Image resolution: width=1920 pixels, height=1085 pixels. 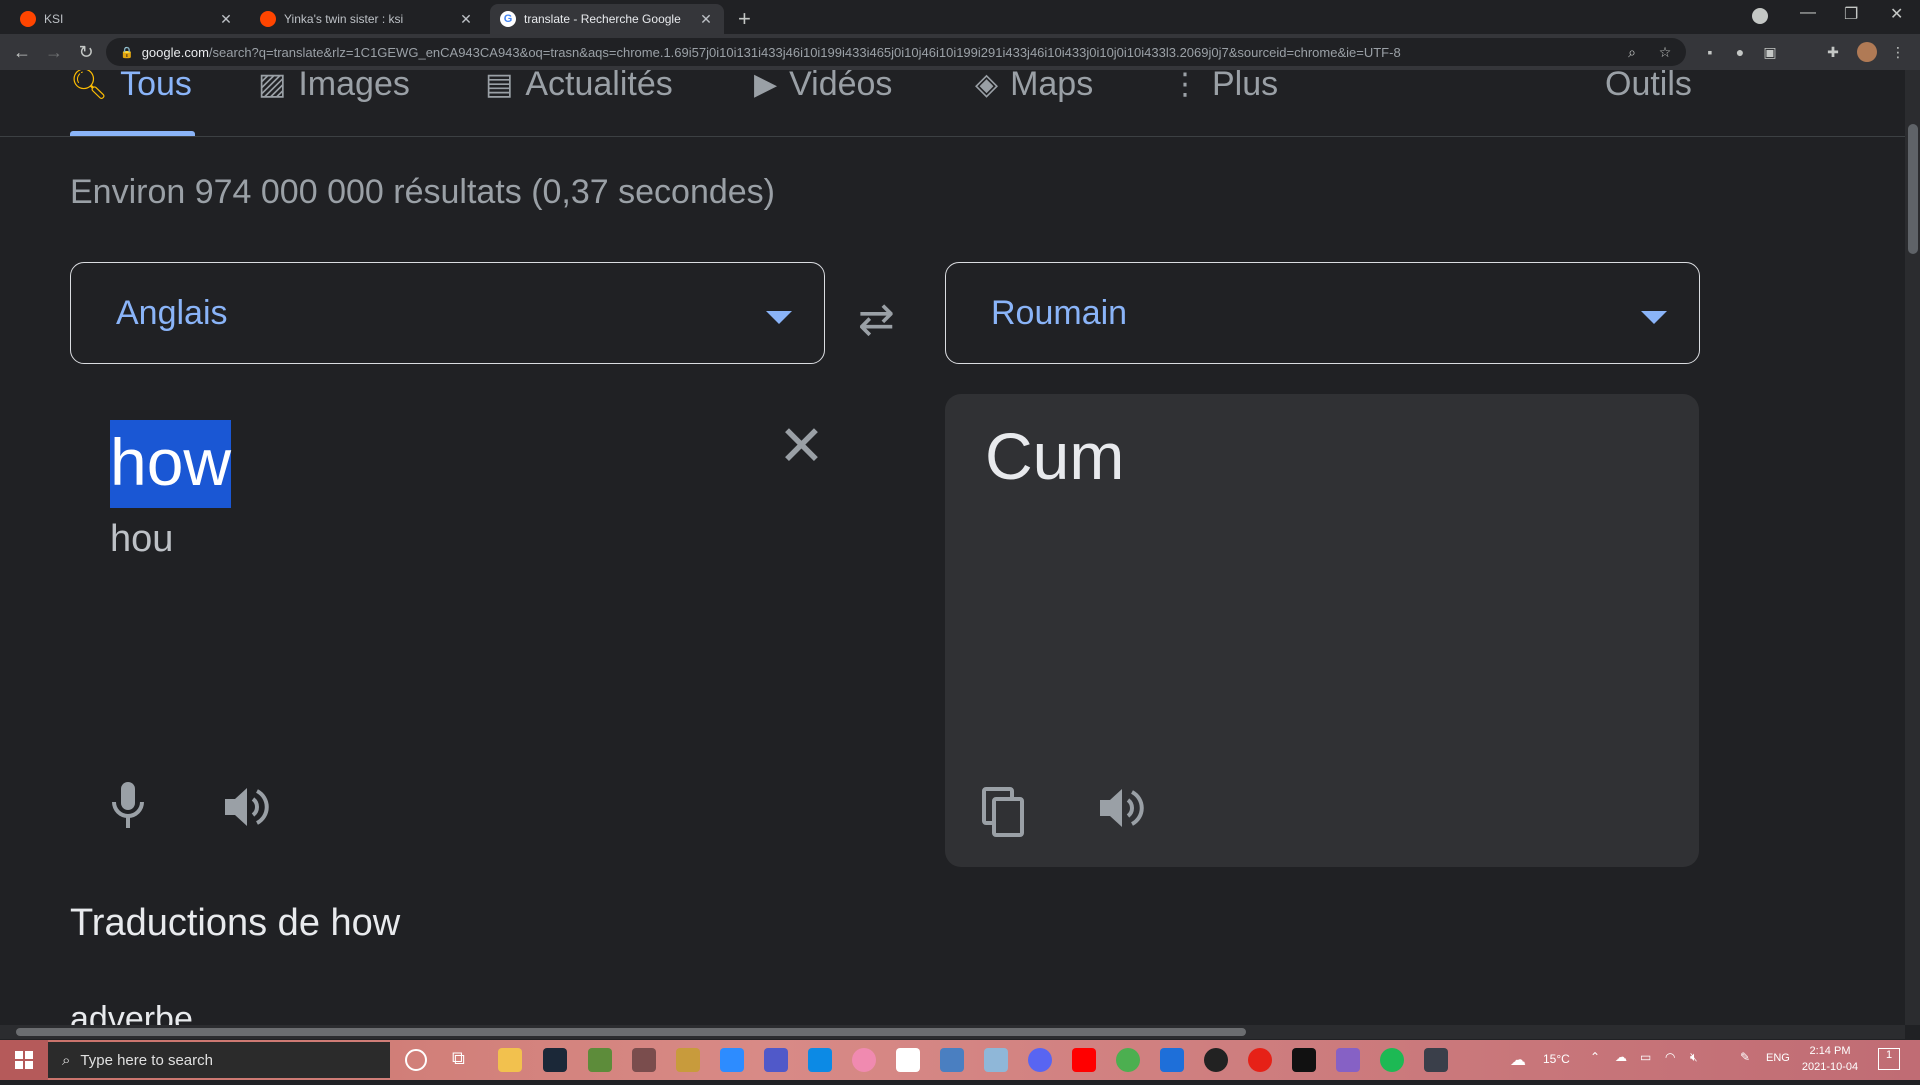 What do you see at coordinates (172, 312) in the screenshot?
I see `source-language-label: Anglais` at bounding box center [172, 312].